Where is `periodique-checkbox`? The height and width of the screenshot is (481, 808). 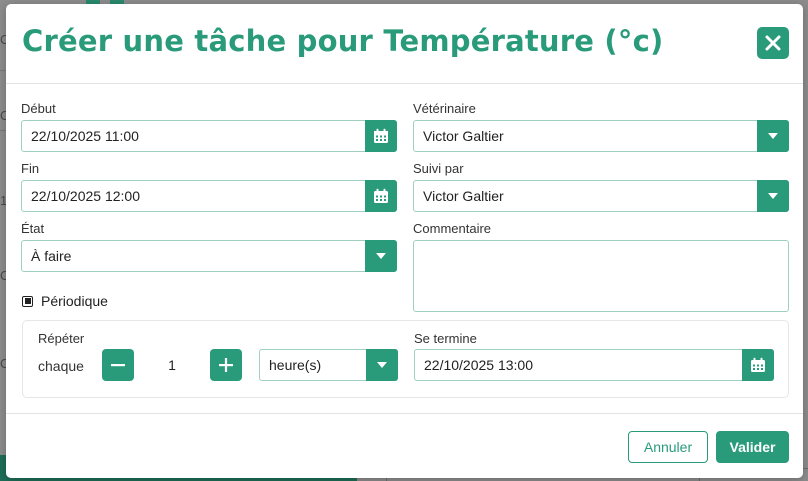 periodique-checkbox is located at coordinates (27, 301).